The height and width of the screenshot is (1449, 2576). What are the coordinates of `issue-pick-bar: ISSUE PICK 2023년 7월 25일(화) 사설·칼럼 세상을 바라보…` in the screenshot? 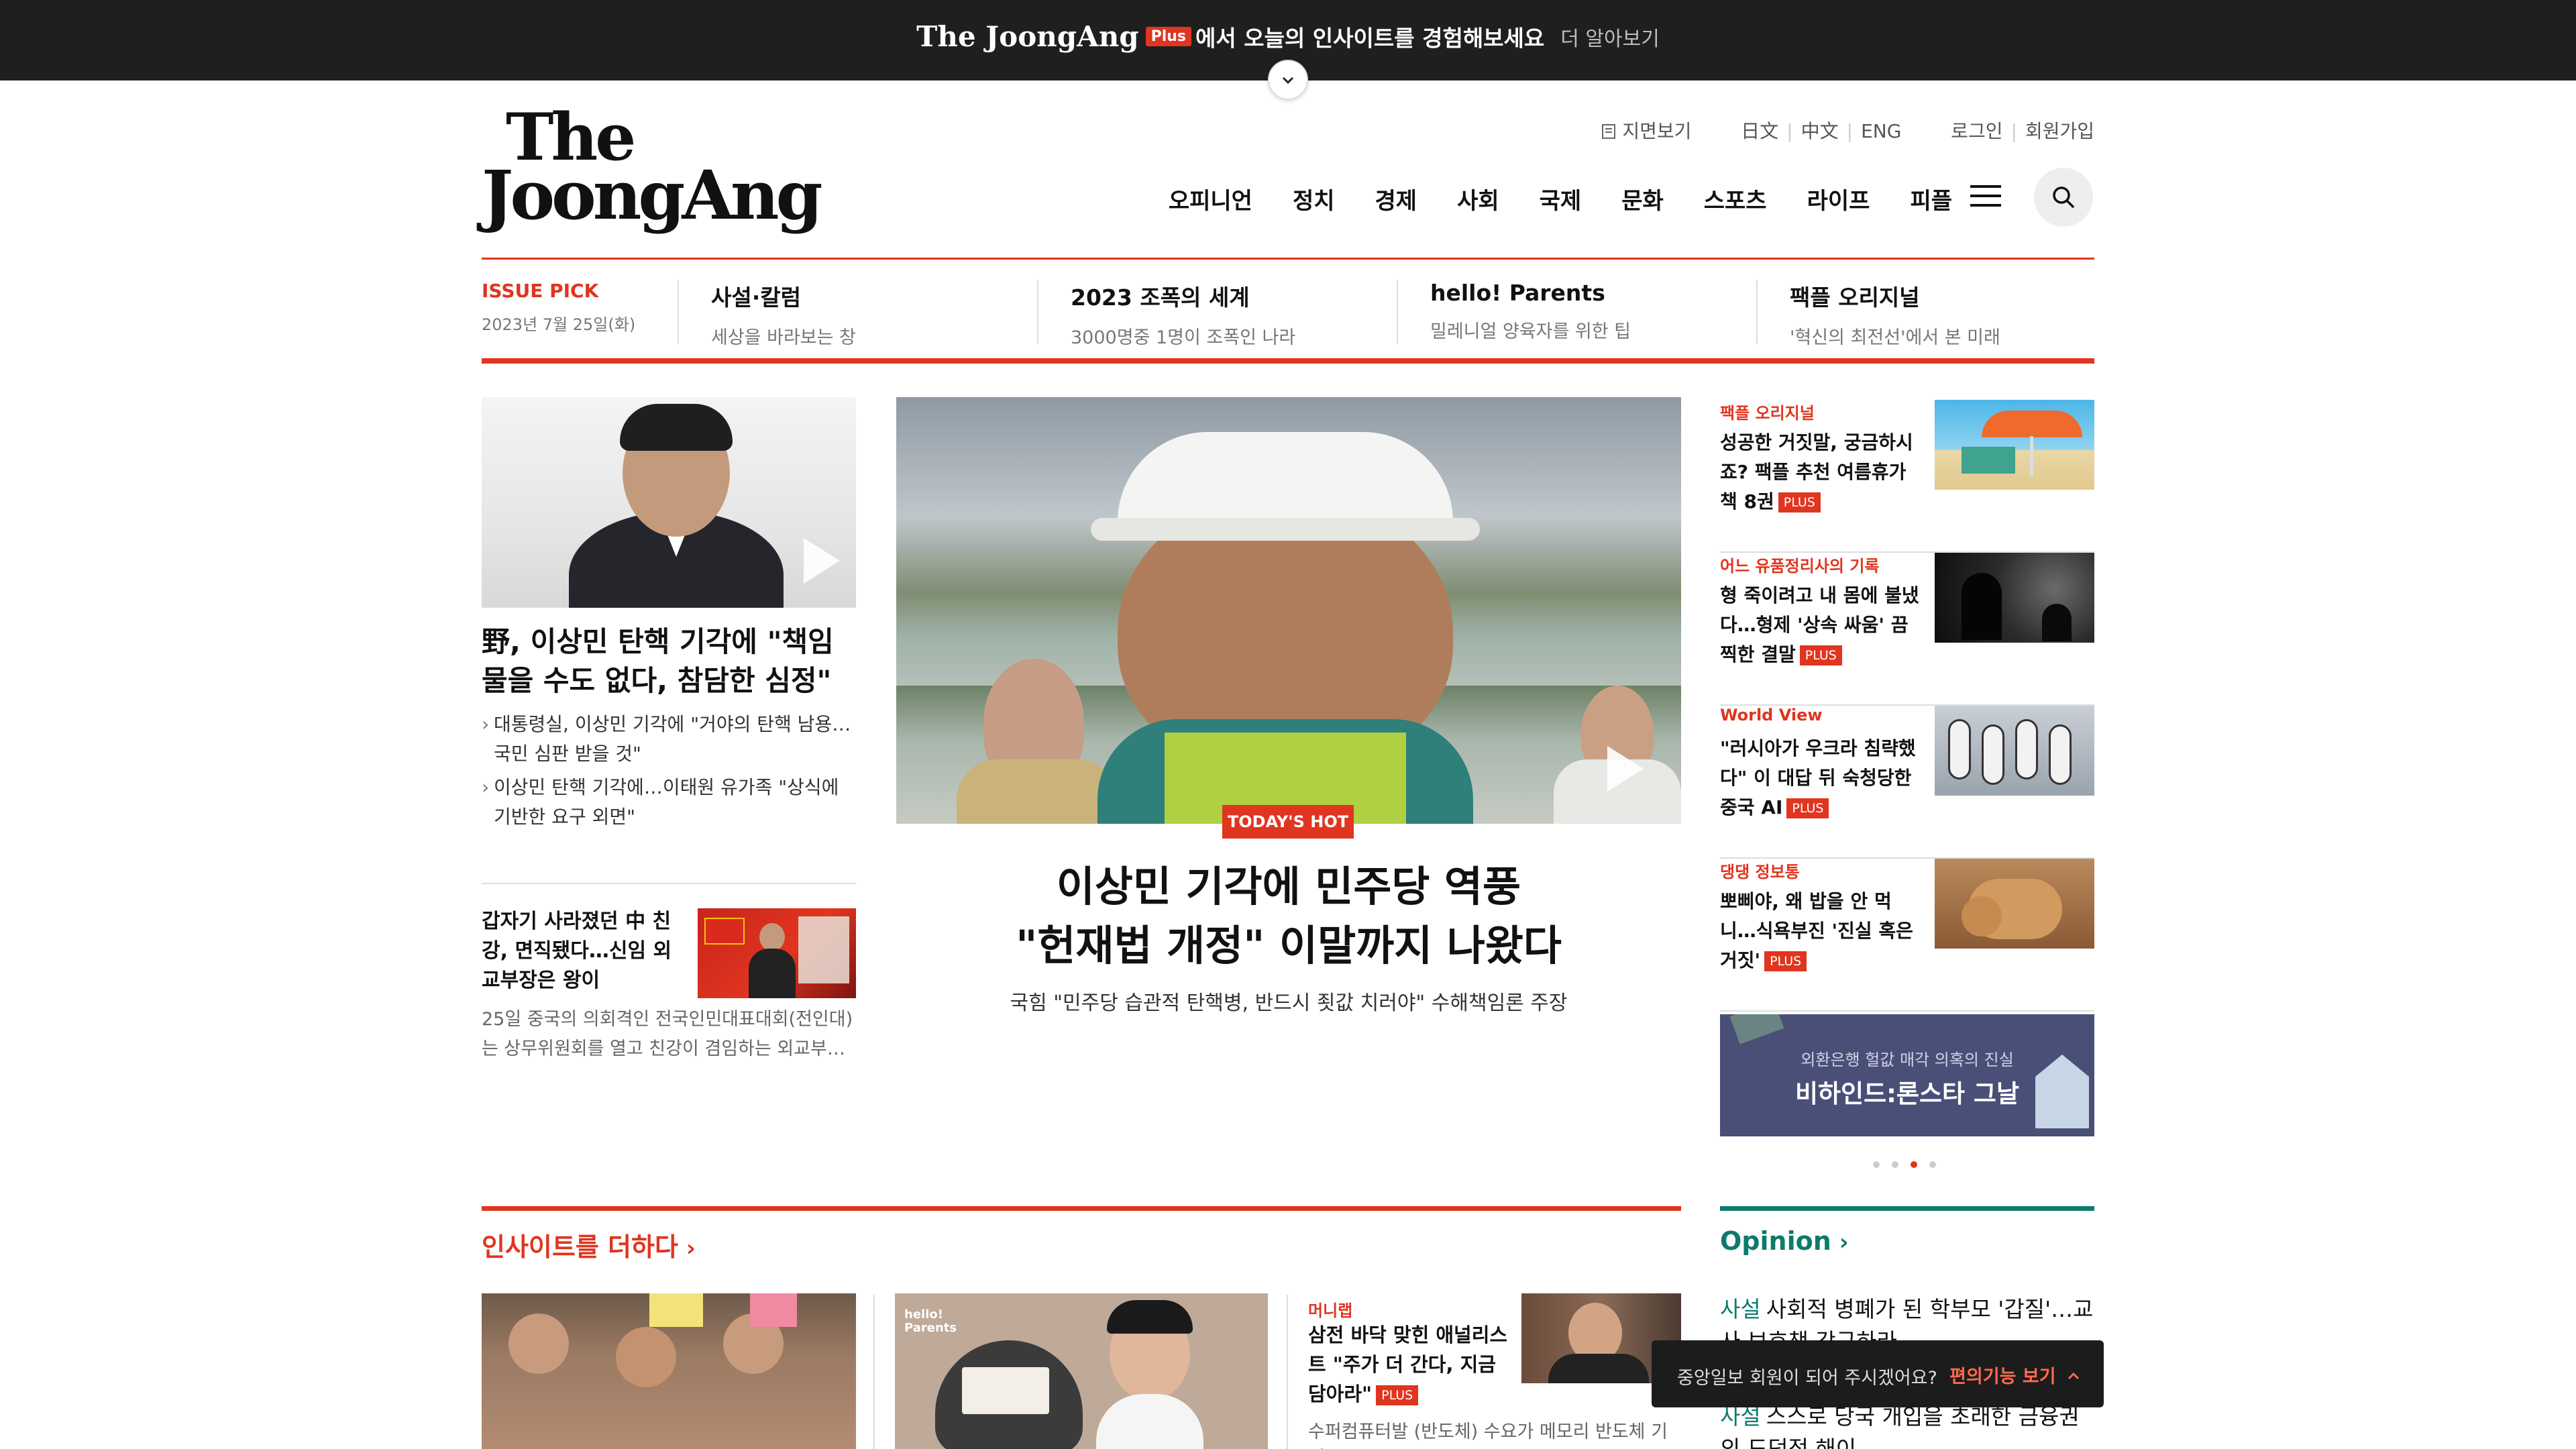 It's located at (1288, 311).